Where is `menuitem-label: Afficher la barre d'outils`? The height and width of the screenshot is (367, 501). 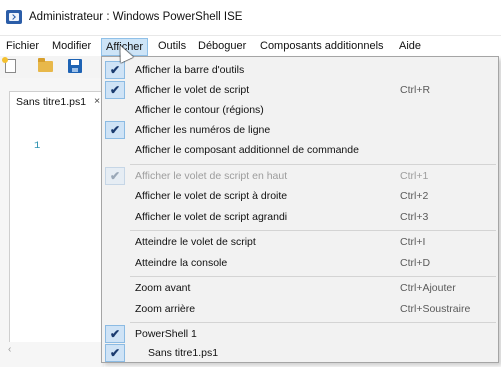 menuitem-label: Afficher la barre d'outils is located at coordinates (190, 70).